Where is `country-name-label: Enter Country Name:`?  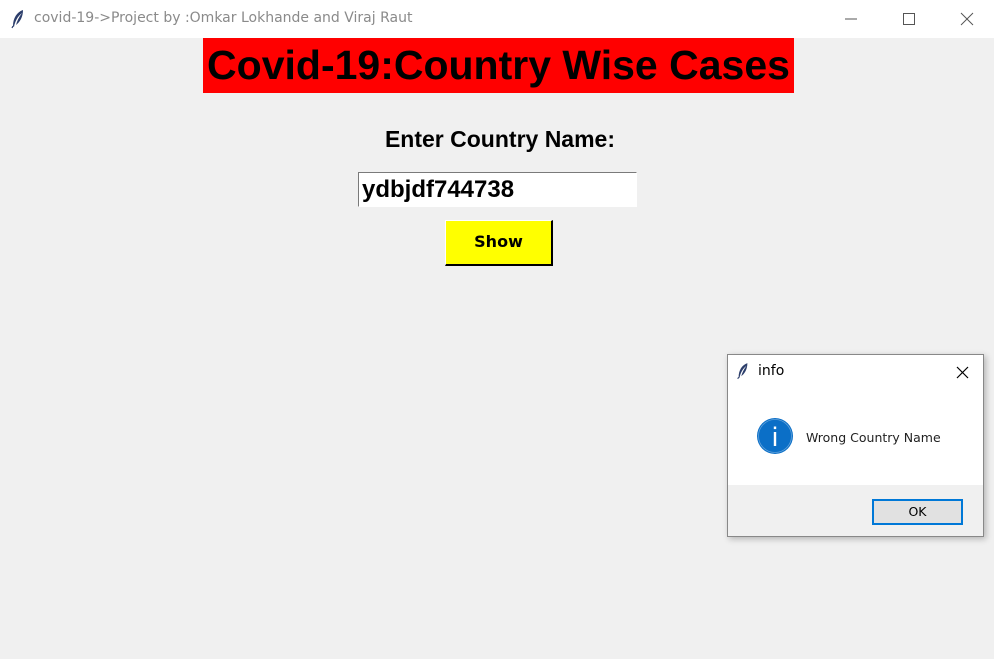 country-name-label: Enter Country Name: is located at coordinates (500, 139).